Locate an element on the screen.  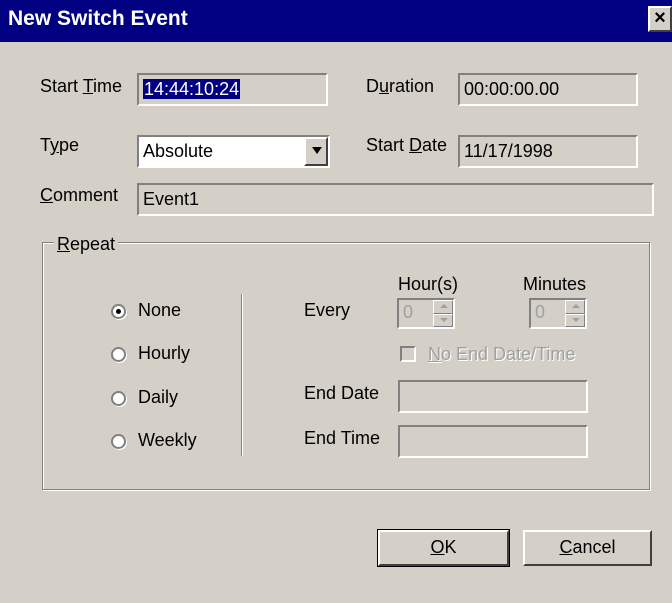
comment-label: Comment is located at coordinates (79, 195).